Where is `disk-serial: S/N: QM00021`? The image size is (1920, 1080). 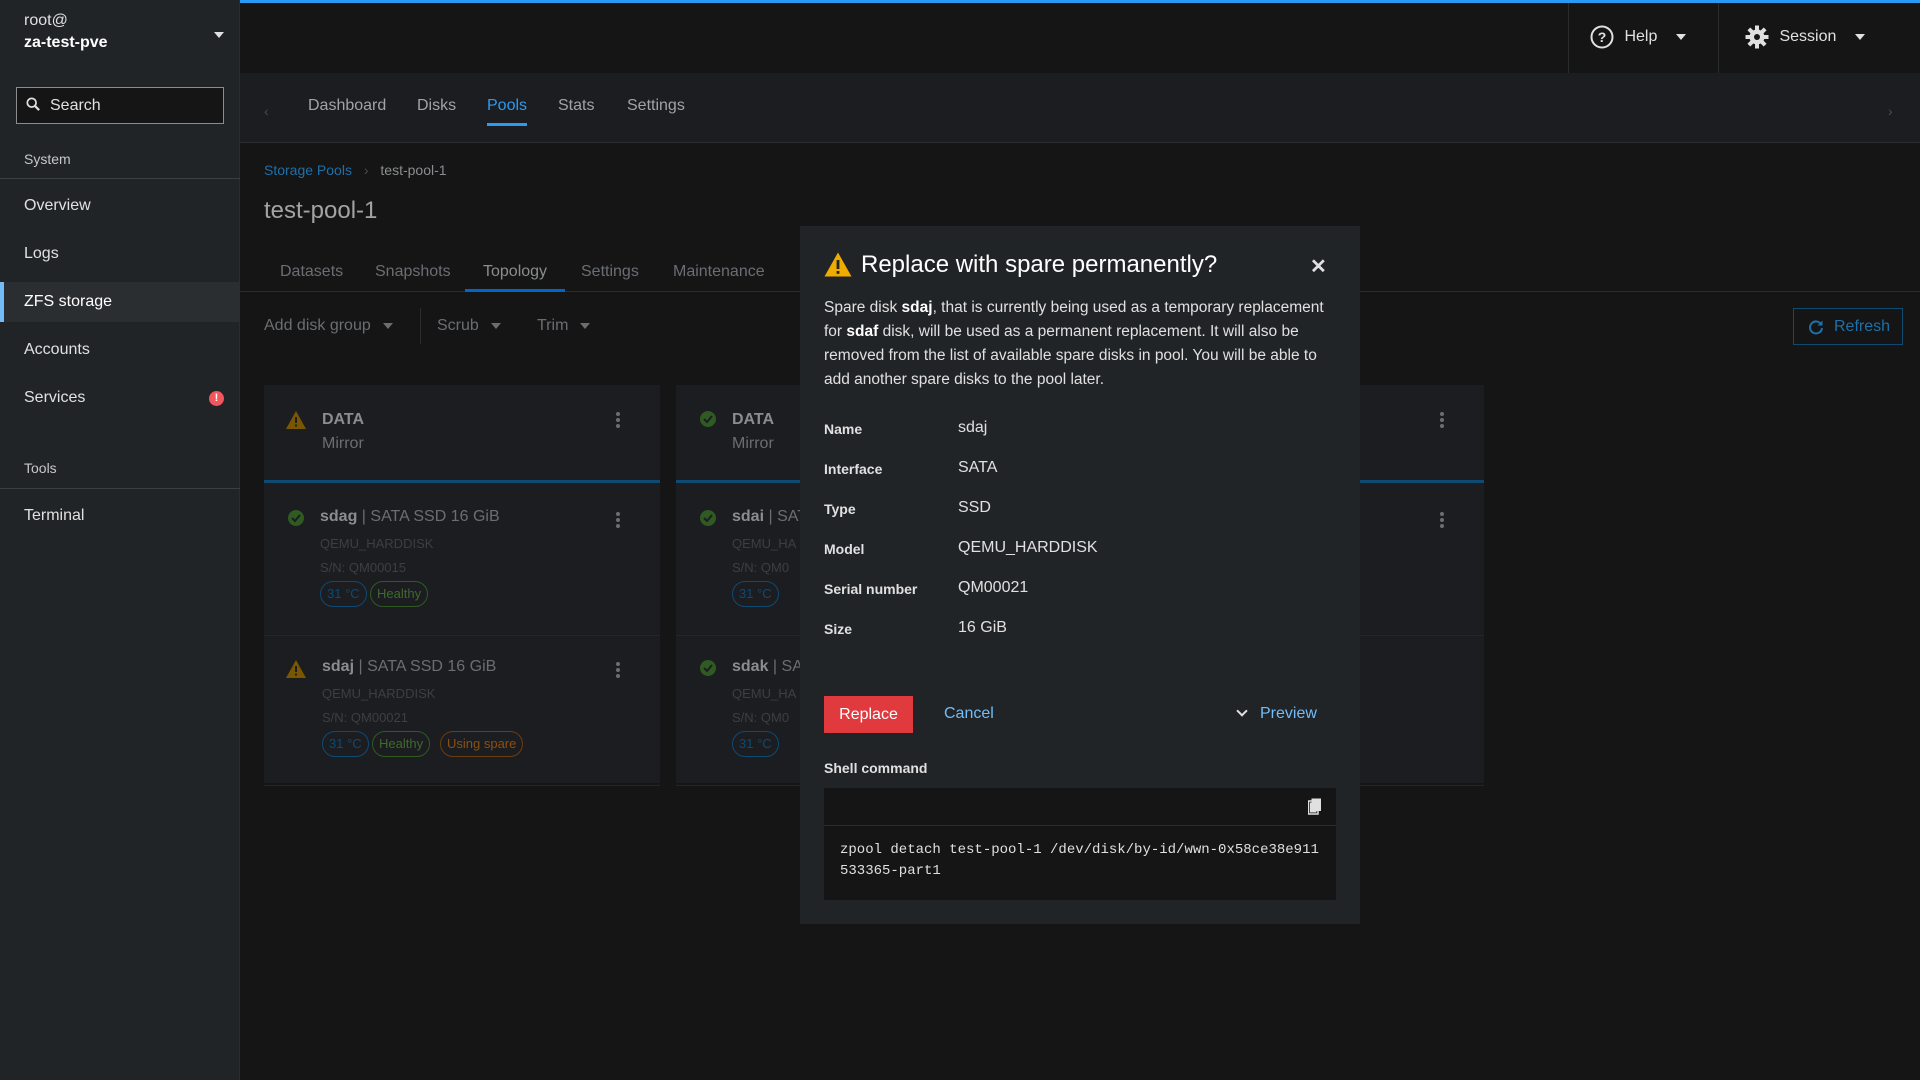
disk-serial: S/N: QM00021 is located at coordinates (365, 717).